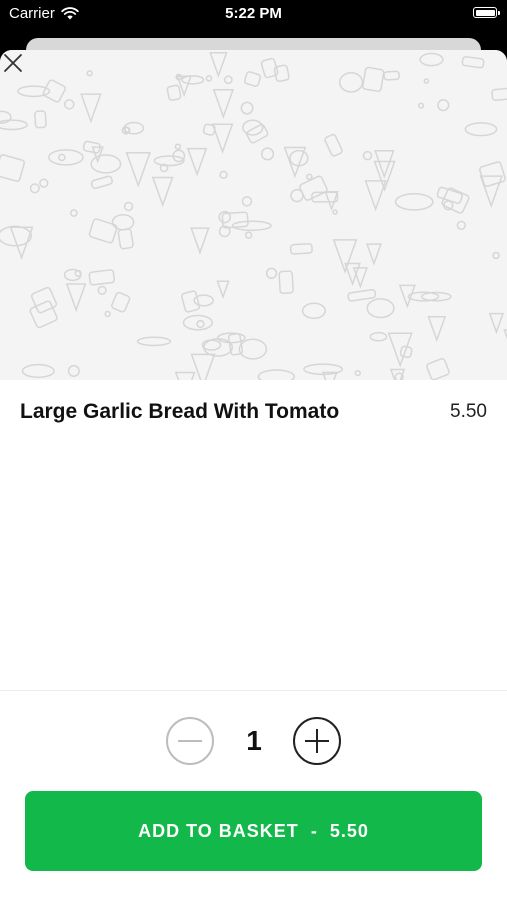 The image size is (507, 900). Describe the element at coordinates (349, 830) in the screenshot. I see `add-to-basket-price: 5.50` at that location.